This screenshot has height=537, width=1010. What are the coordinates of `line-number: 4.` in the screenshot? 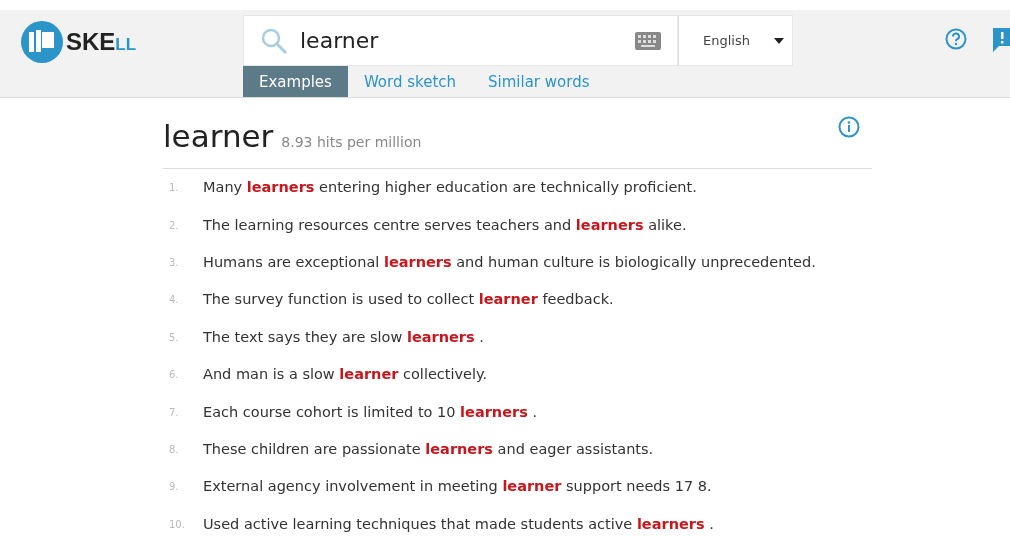 It's located at (174, 300).